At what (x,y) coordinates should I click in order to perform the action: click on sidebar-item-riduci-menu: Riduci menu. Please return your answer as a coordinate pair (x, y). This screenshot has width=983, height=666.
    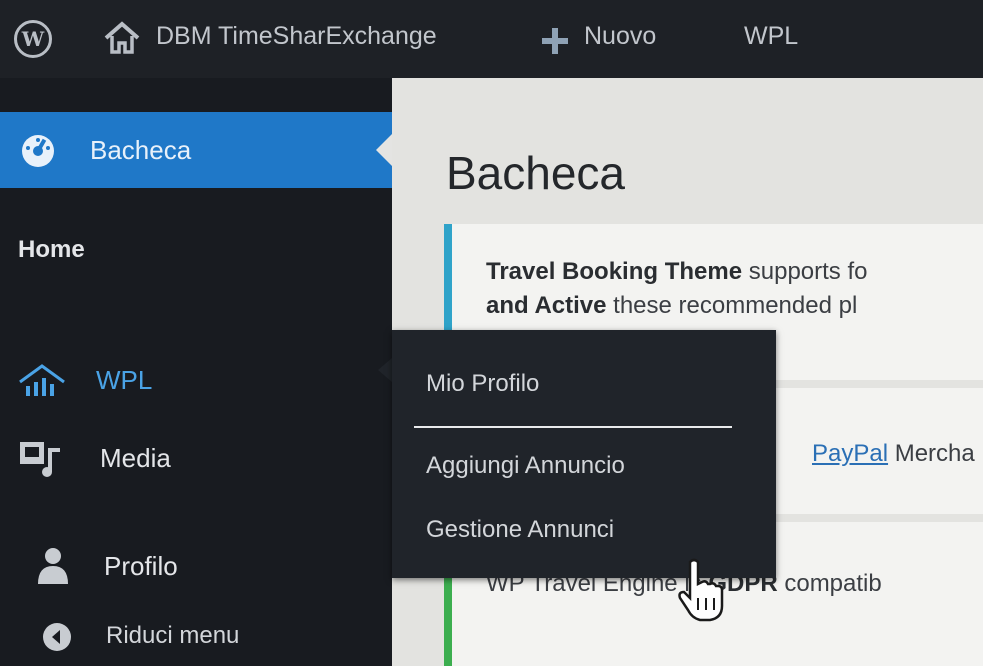
    Looking at the image, I should click on (196, 636).